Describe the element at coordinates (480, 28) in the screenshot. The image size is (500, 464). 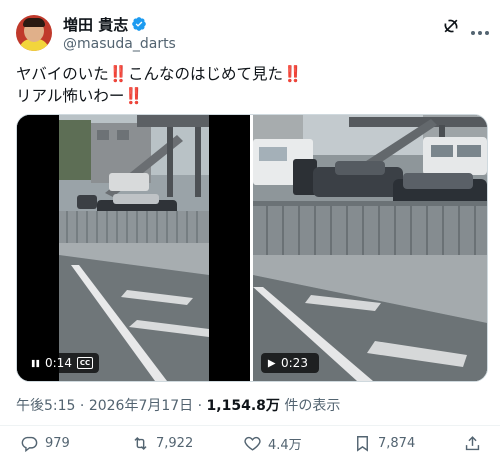
I see `more-options-icon` at that location.